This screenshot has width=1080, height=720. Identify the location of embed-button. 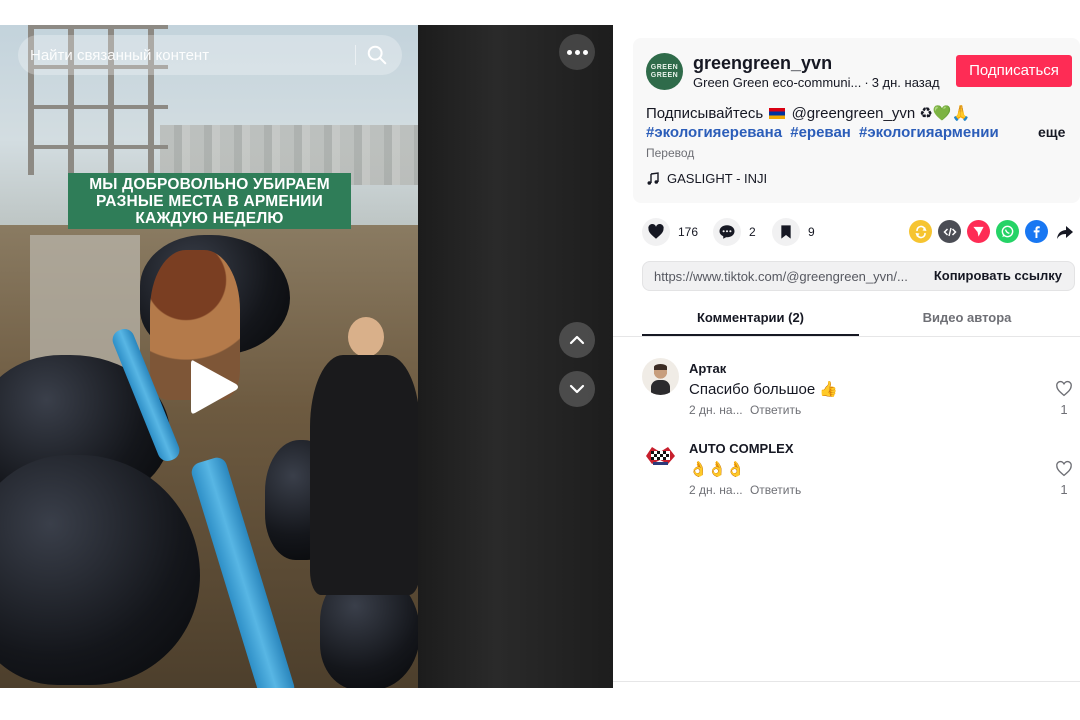
(949, 231).